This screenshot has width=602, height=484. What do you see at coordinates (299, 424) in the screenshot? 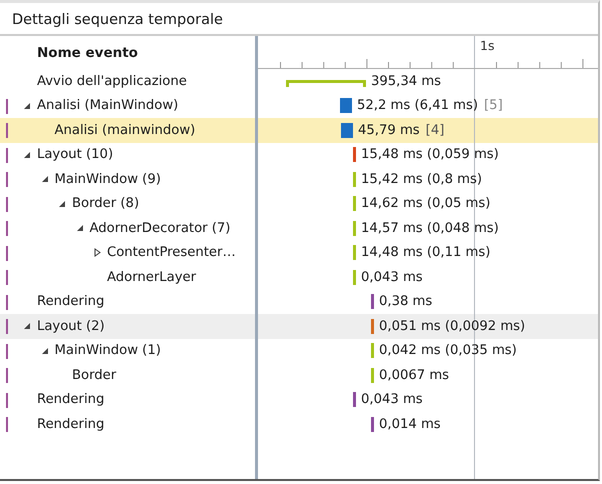
I see `event-row: Rendering 0,014 ms` at bounding box center [299, 424].